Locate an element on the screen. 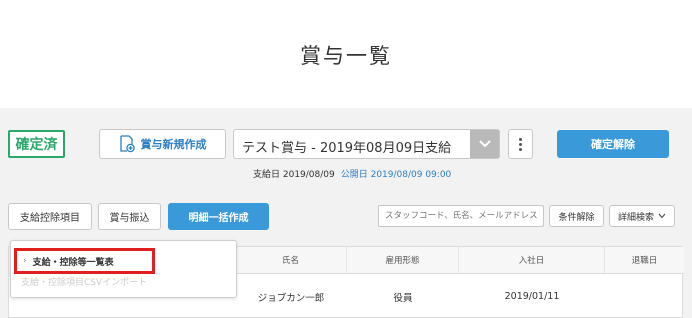  kebab-icon is located at coordinates (520, 139).